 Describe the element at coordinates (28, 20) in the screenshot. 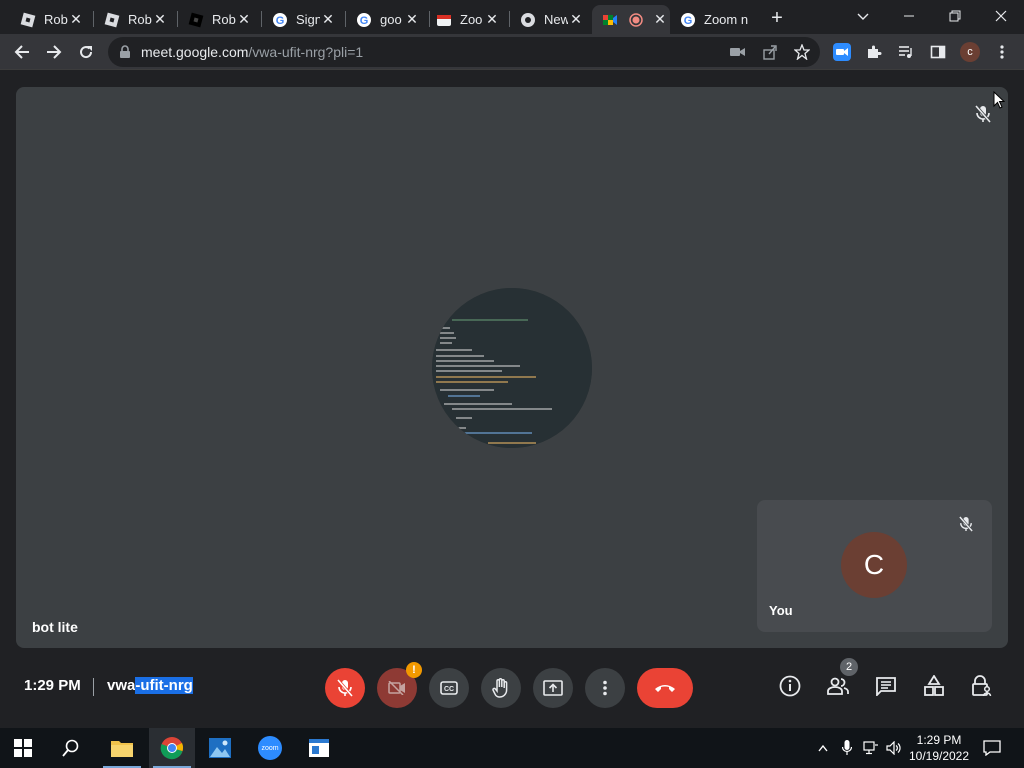

I see `roblox-icon` at that location.